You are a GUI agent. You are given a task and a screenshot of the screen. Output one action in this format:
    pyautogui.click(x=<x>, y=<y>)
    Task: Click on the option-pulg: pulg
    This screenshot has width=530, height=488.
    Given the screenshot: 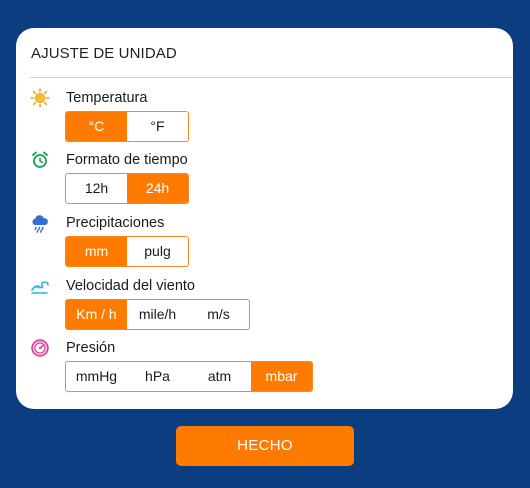 What is the action you would take?
    pyautogui.click(x=157, y=251)
    